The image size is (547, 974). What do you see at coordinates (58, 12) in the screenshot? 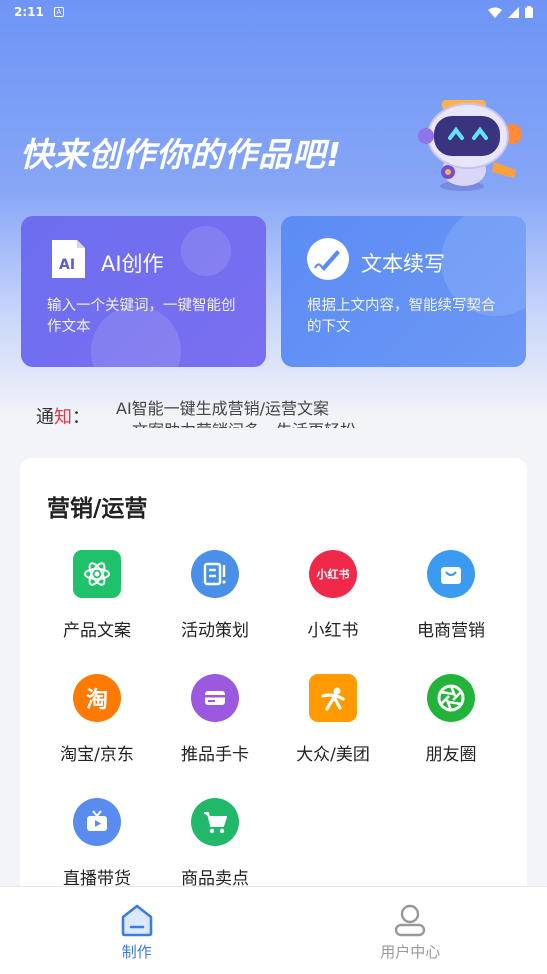
I see `notification-icon: A` at bounding box center [58, 12].